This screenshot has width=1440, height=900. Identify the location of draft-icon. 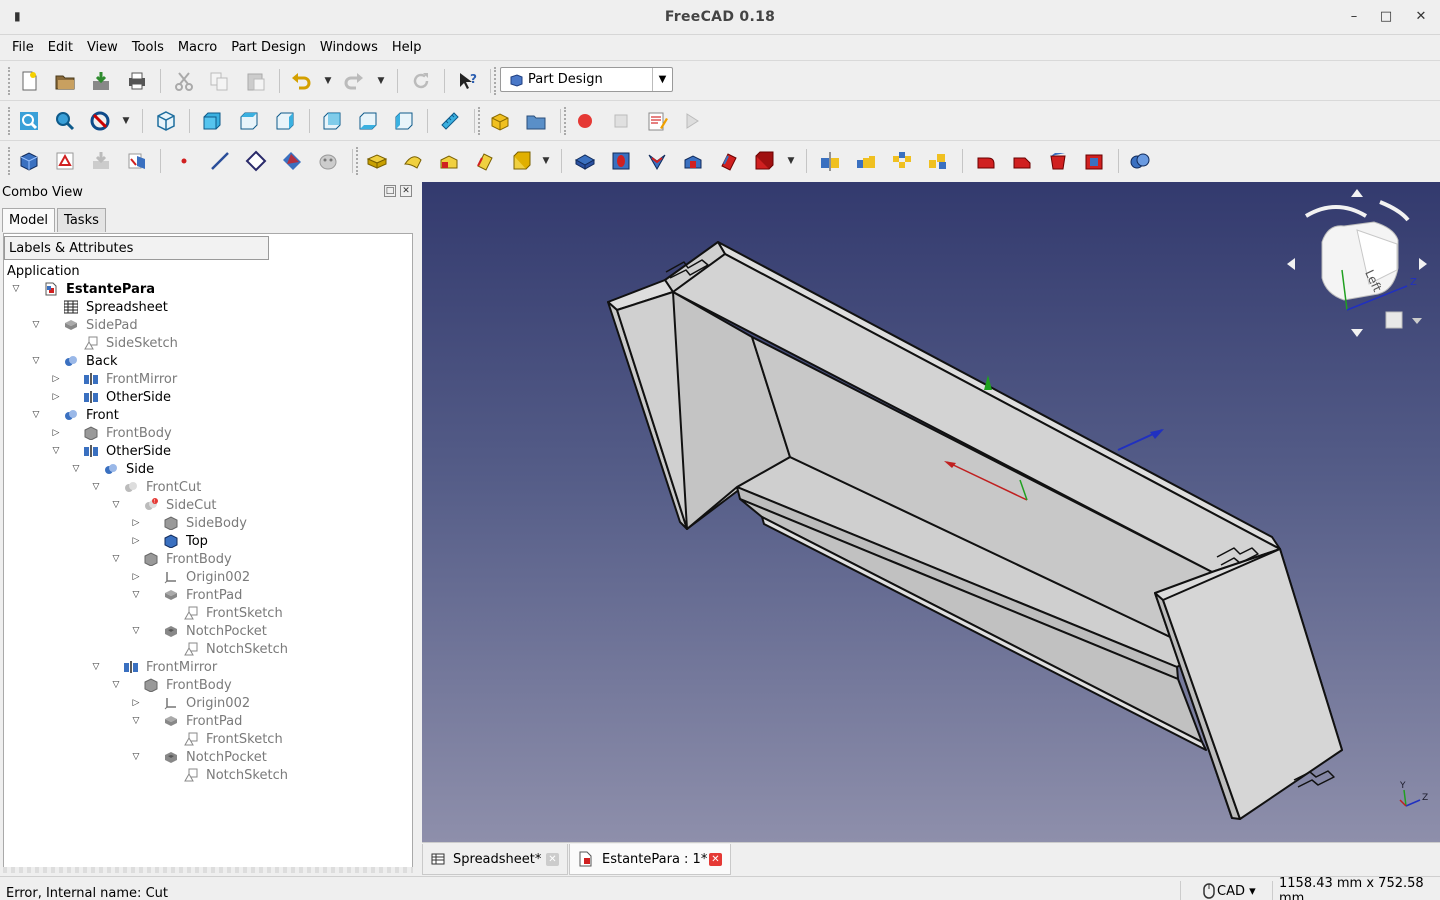
(1058, 161).